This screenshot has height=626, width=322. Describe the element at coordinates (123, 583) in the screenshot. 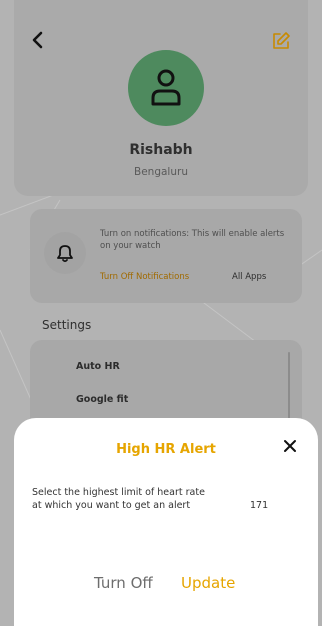

I see `turn-off-button: Turn Off` at that location.